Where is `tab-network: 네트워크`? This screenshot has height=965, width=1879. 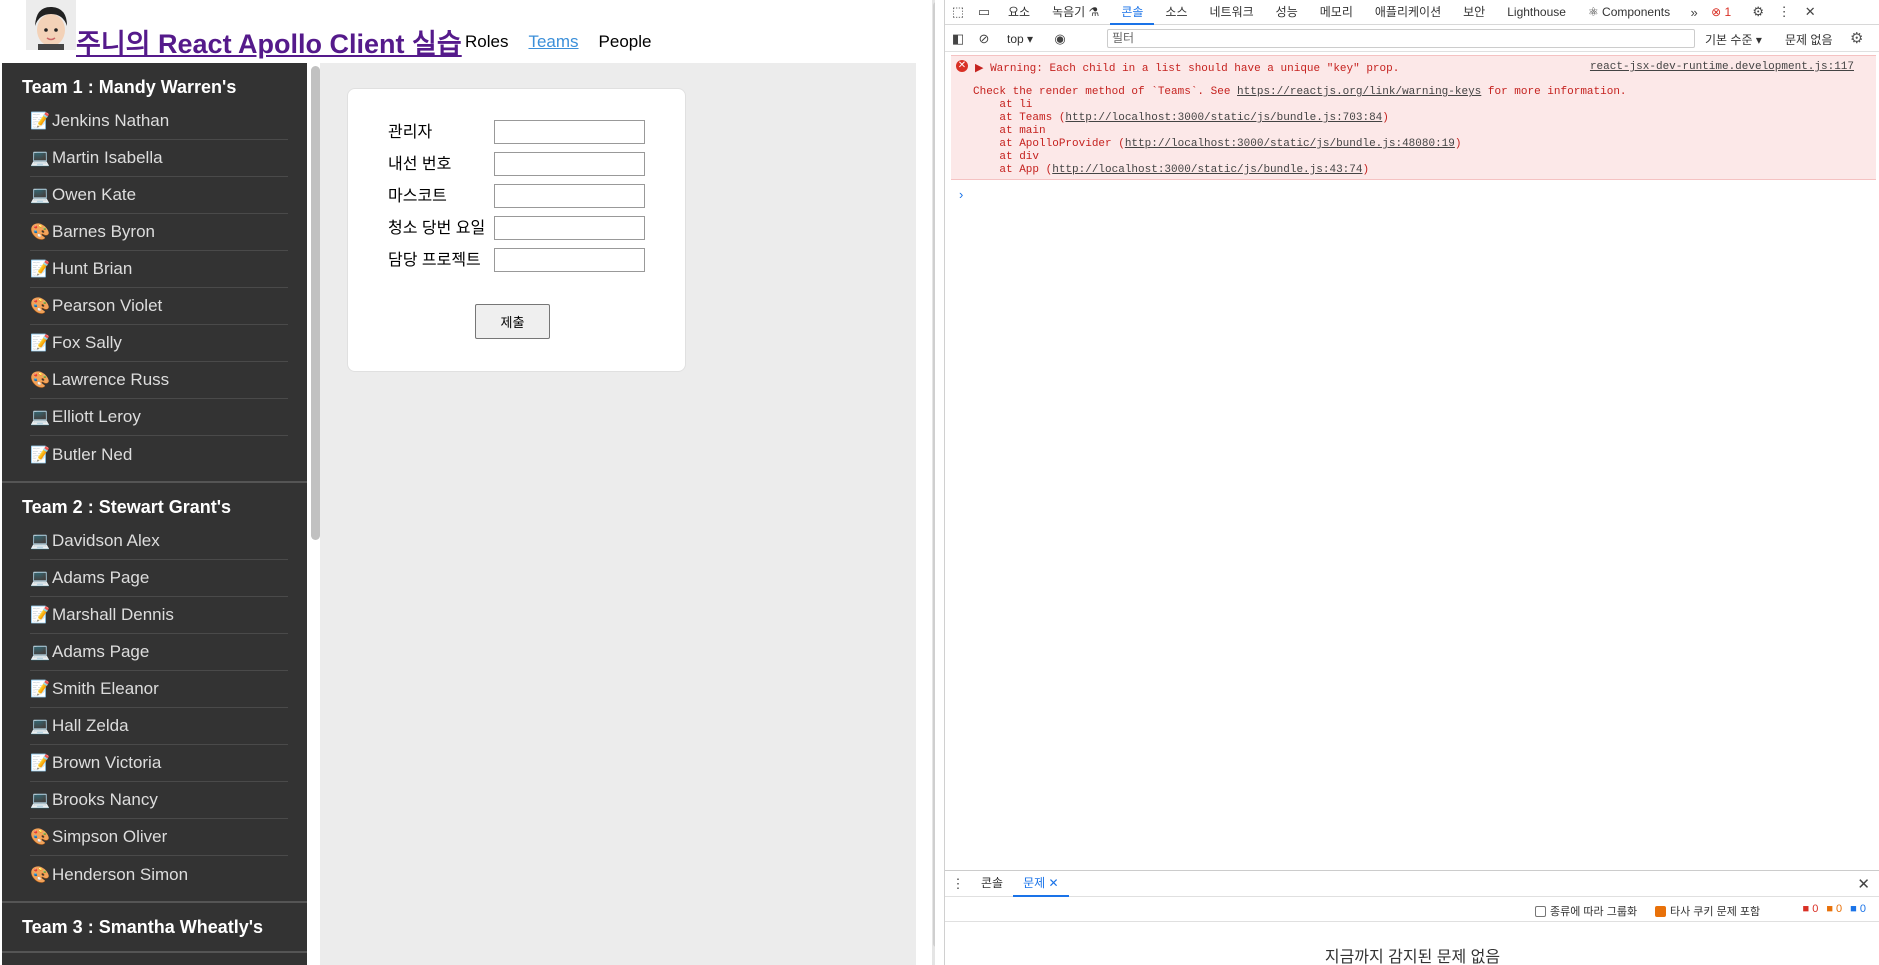
tab-network: 네트워크 is located at coordinates (1232, 12).